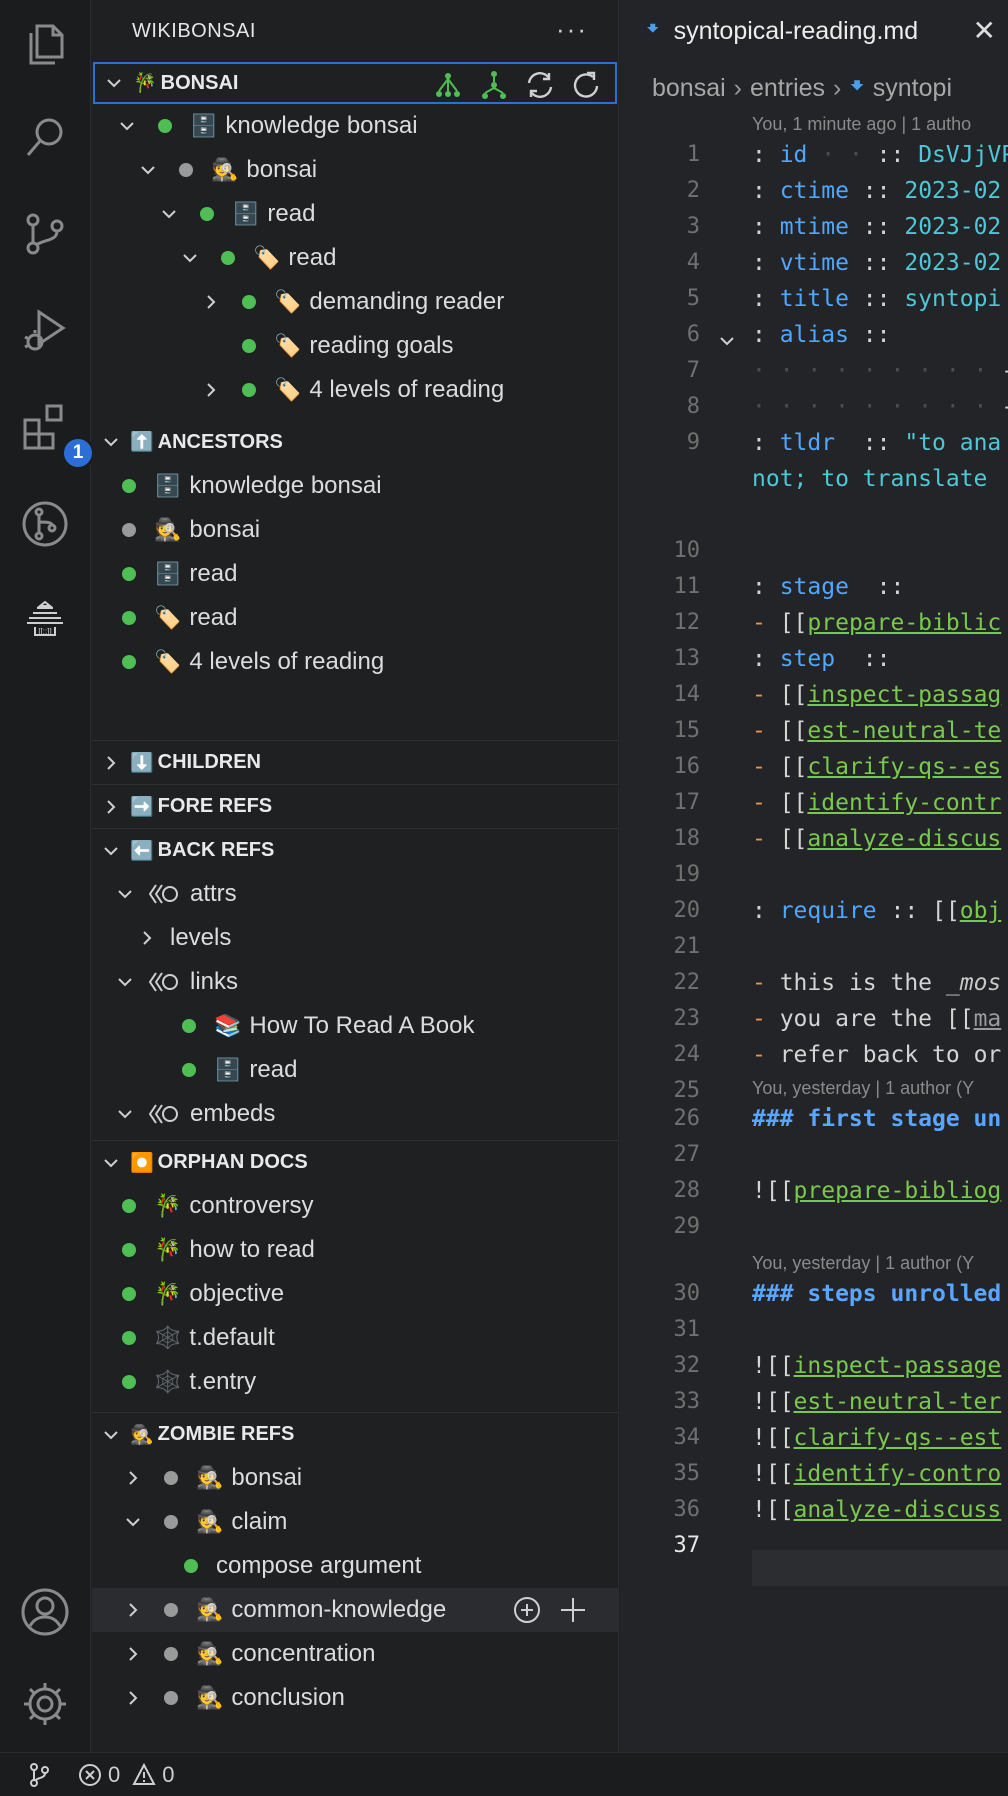 The image size is (1008, 1796). Describe the element at coordinates (687, 730) in the screenshot. I see `line-number: 15` at that location.